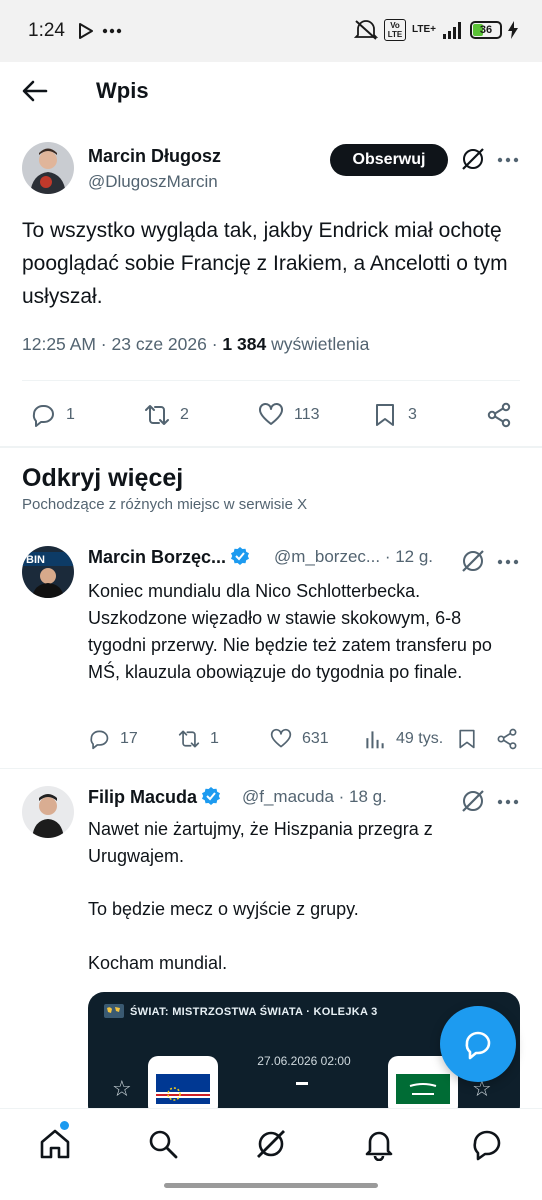 The height and width of the screenshot is (1200, 542). What do you see at coordinates (271, 31) in the screenshot?
I see `status-bar: 1:24 Vo LTE LTE+ 36` at bounding box center [271, 31].